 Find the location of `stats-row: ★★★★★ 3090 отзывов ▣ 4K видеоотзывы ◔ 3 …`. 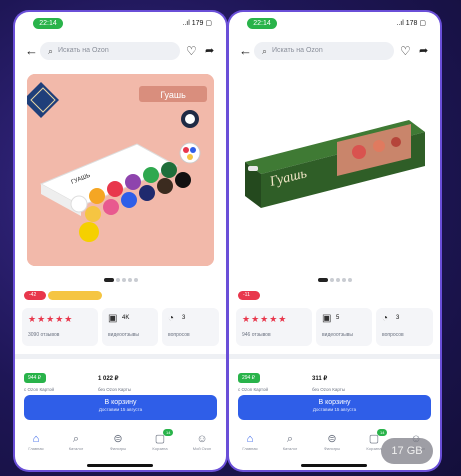

stats-row: ★★★★★ 3090 отзывов ▣ 4K видеоотзывы ◔ 3 … is located at coordinates (120, 328).